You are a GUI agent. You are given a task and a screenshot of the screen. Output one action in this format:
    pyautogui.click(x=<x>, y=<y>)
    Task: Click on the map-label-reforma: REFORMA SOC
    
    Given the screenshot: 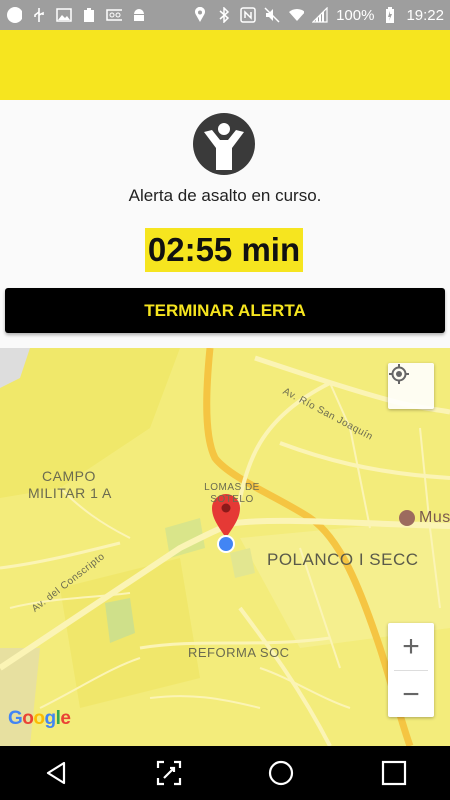 What is the action you would take?
    pyautogui.click(x=239, y=652)
    